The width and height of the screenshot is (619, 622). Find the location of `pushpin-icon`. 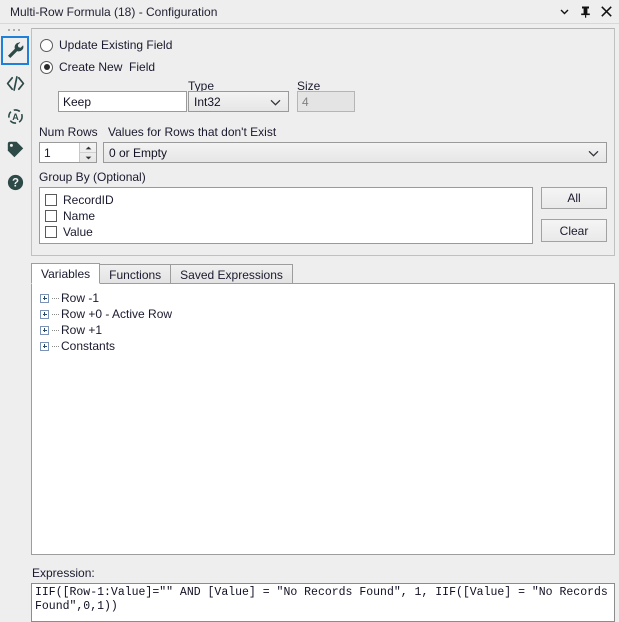

pushpin-icon is located at coordinates (585, 11).